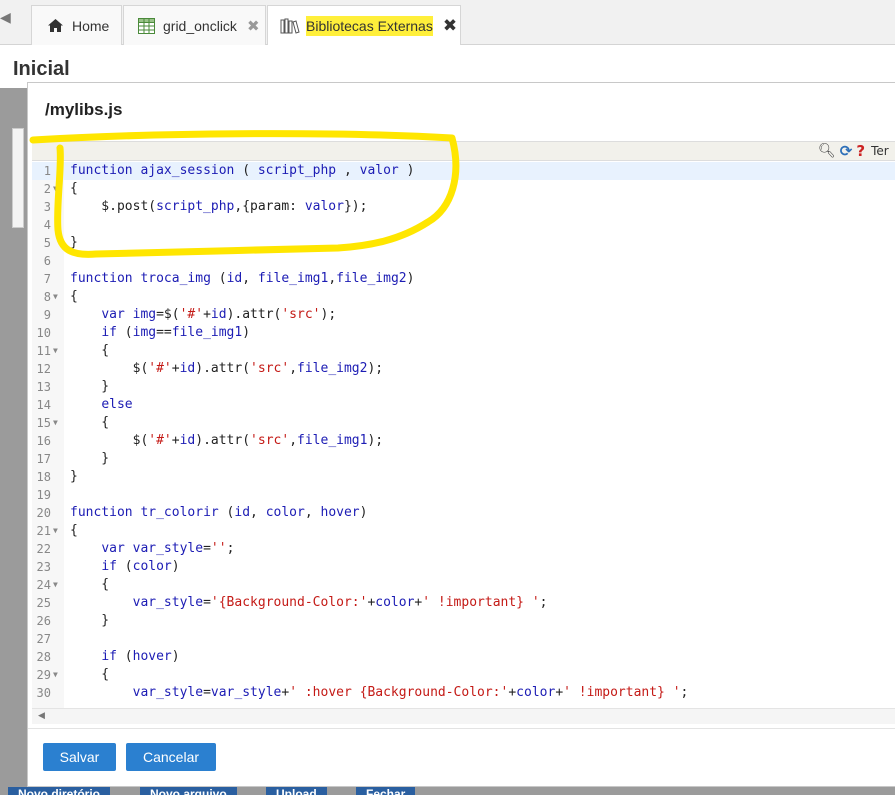 This screenshot has height=795, width=895. Describe the element at coordinates (146, 25) in the screenshot. I see `grid-icon` at that location.